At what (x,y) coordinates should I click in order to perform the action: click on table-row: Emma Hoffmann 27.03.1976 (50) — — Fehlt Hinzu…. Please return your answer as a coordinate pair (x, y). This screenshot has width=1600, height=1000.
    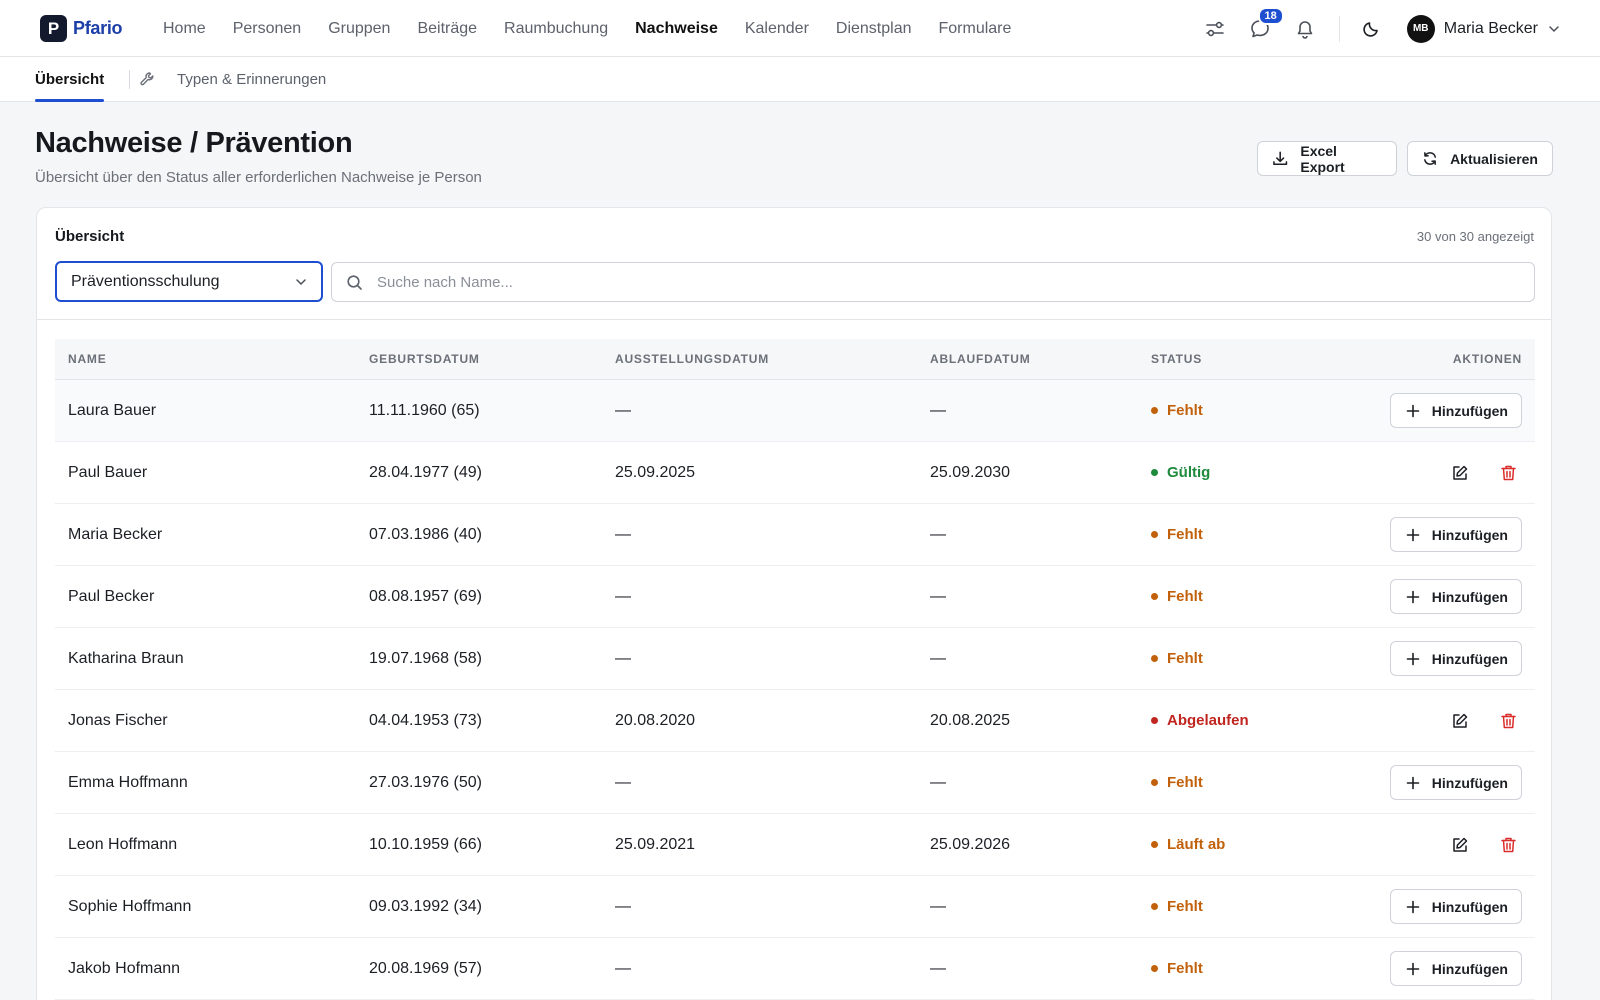
    Looking at the image, I should click on (795, 783).